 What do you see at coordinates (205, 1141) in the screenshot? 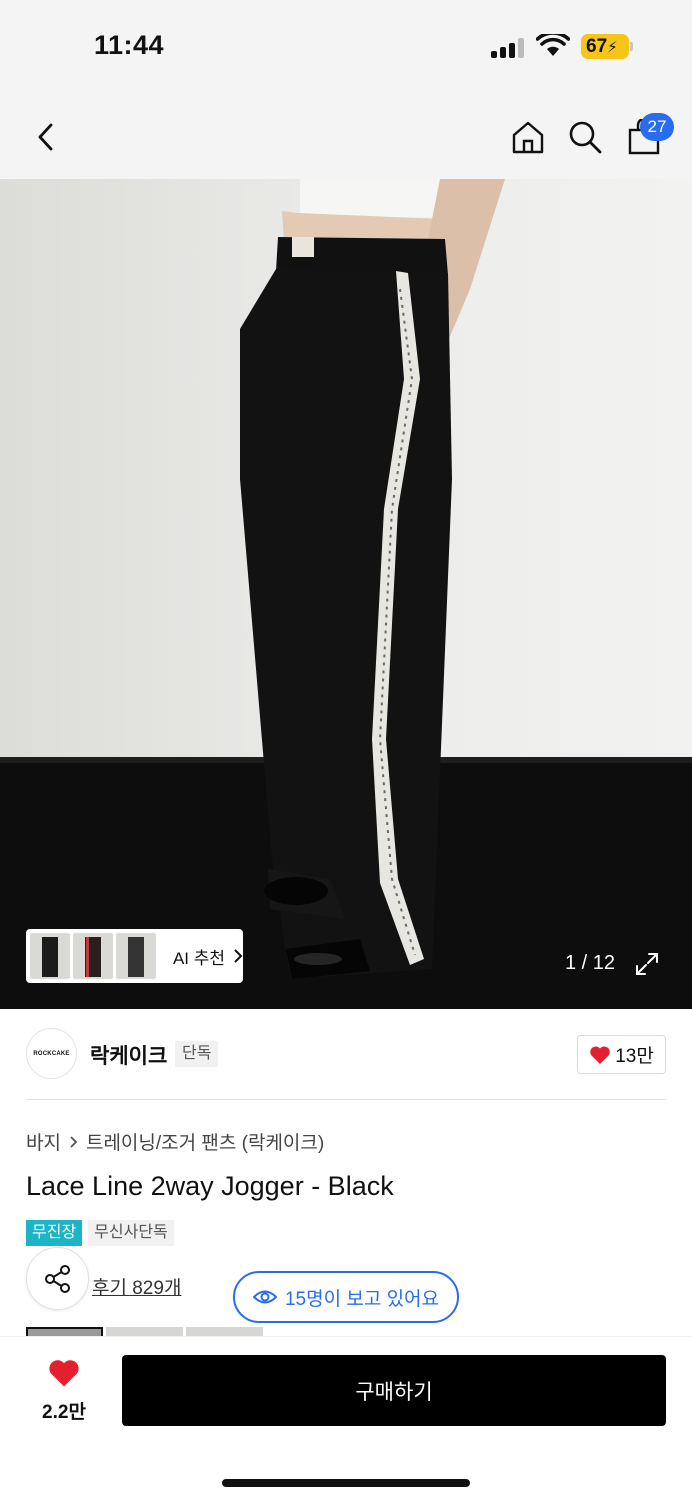
I see `breadcrumb-subcategory: 트레이닝/조거 팬츠 (락케이크)` at bounding box center [205, 1141].